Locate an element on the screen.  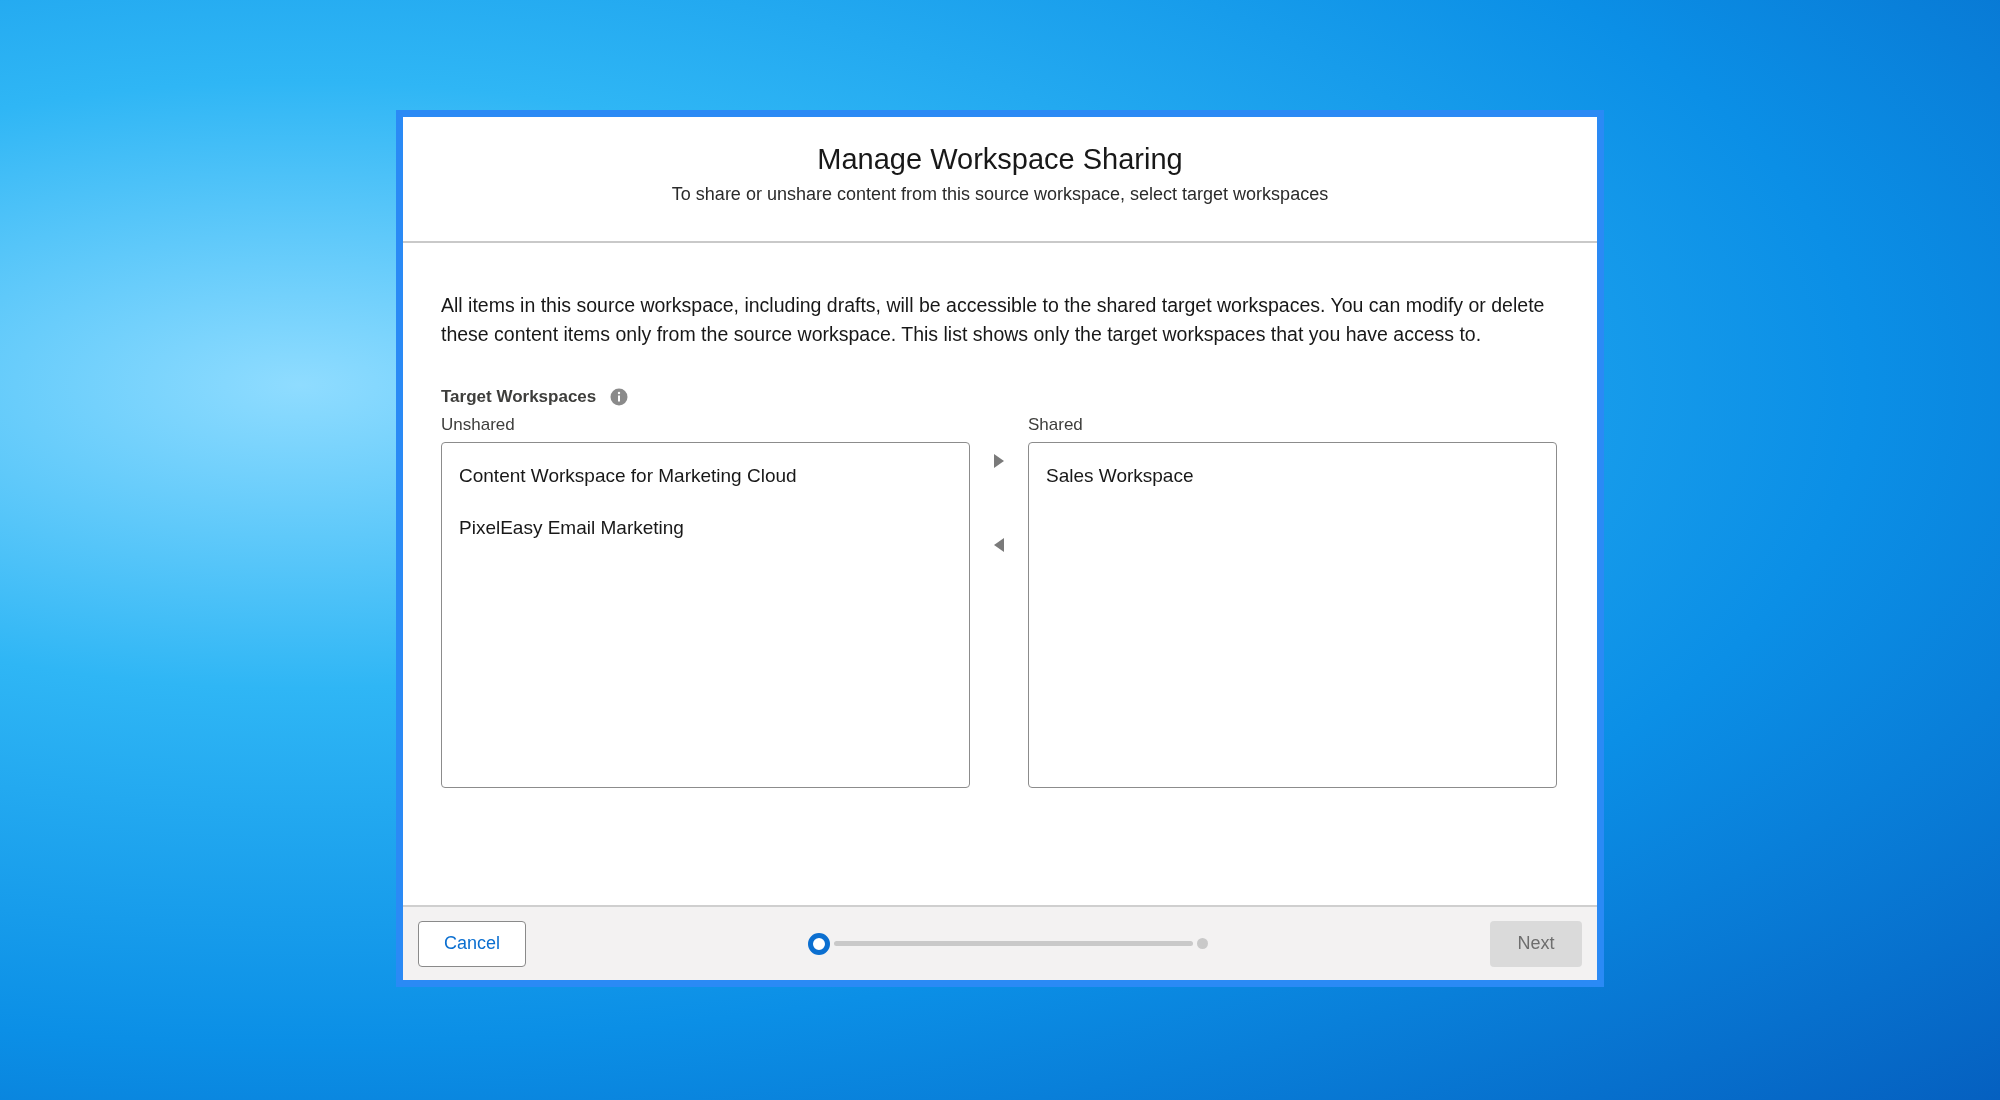
description-text: All items in this source workspace, including drafts, will be accessible to the shared target workspaces. You can modify or delete these content items only from the source workspace. This list shows only the target workspaces that you have access to. is located at coordinates (993, 320).